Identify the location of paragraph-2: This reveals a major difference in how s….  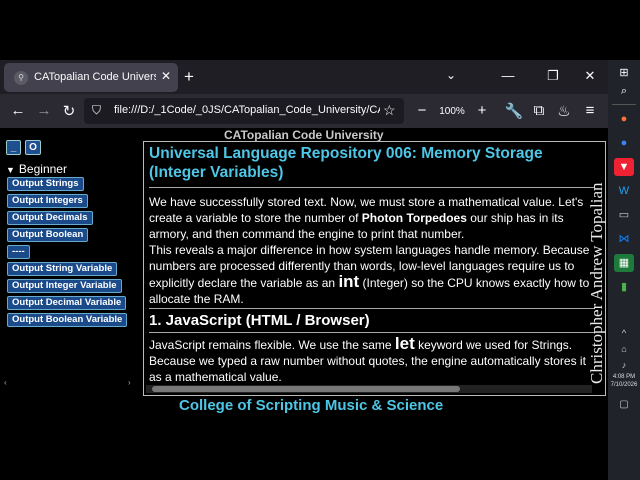
(369, 274).